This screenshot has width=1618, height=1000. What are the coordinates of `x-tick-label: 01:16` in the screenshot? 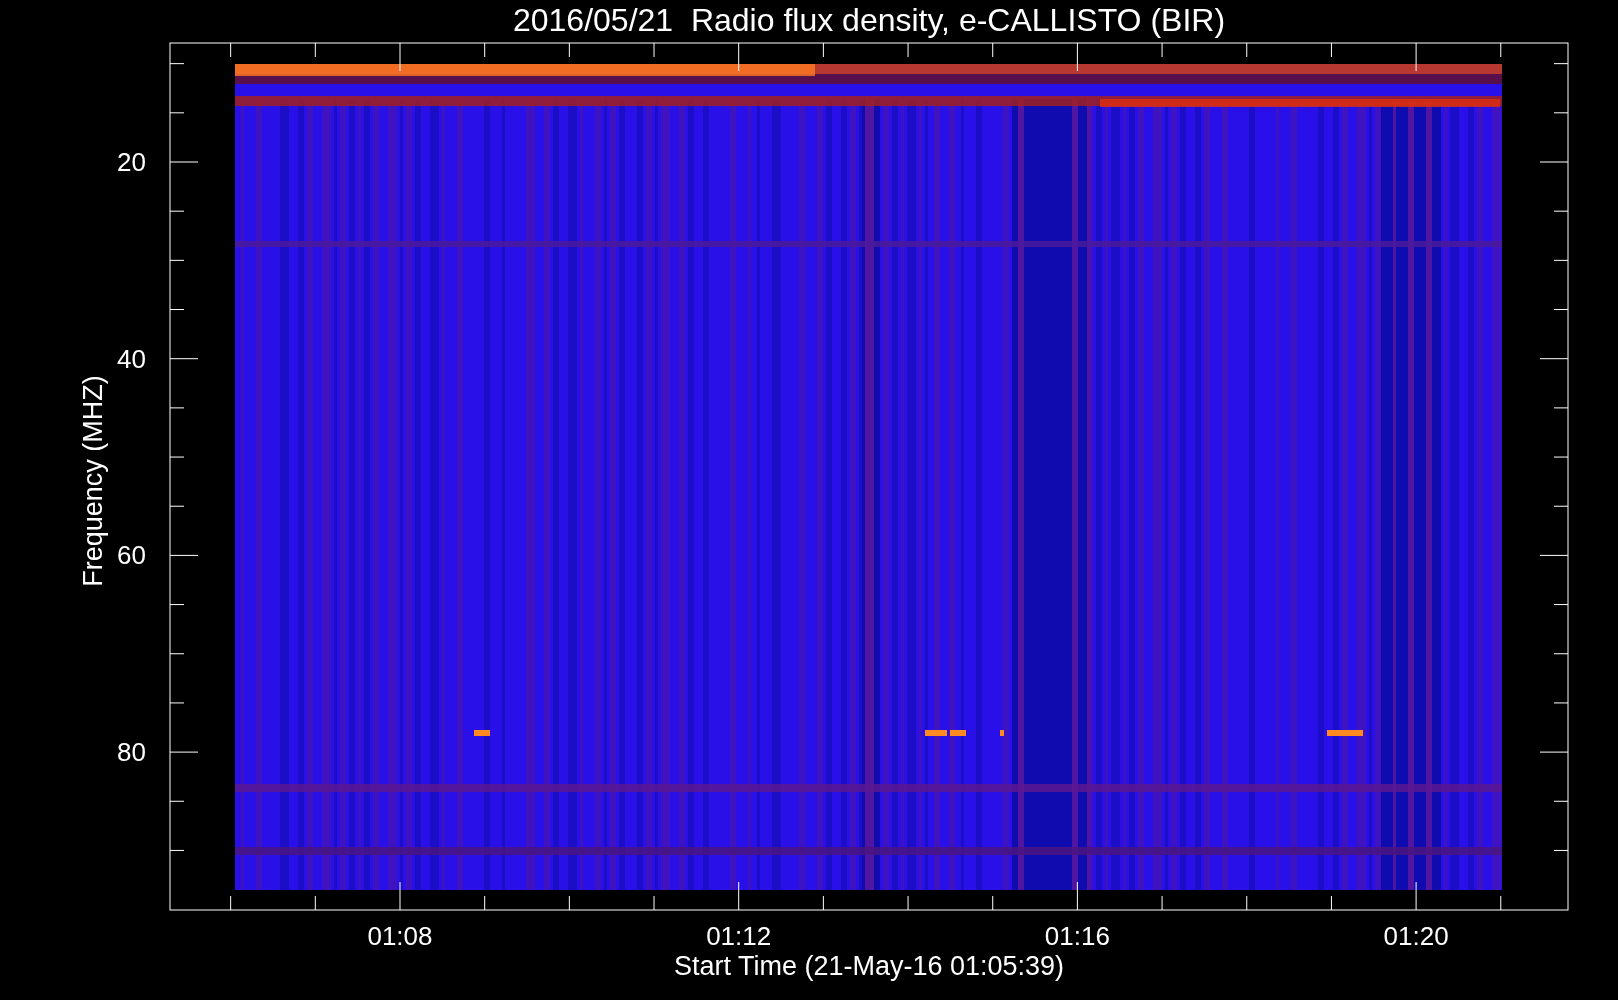 It's located at (1077, 936).